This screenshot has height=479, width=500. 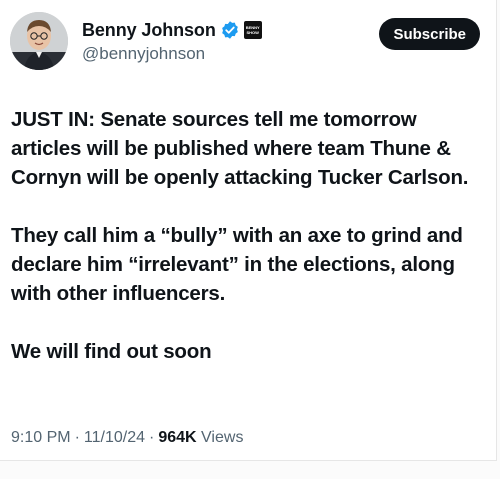 I want to click on affiliation-badge-icon: BENNY SHOW, so click(x=252, y=30).